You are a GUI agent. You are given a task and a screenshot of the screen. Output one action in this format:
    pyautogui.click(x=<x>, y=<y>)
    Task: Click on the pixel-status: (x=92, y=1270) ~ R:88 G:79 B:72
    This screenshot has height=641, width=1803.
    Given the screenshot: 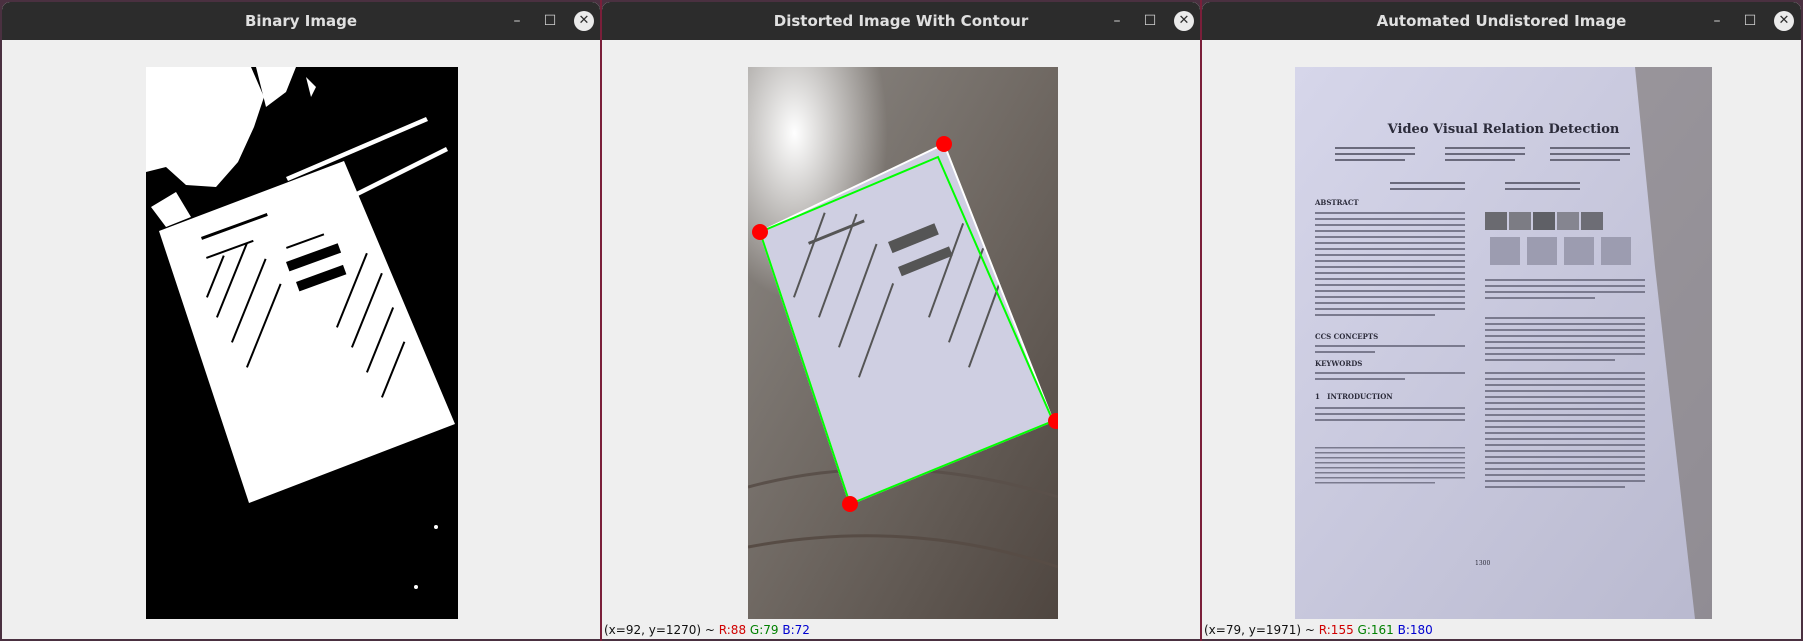 What is the action you would take?
    pyautogui.click(x=707, y=630)
    